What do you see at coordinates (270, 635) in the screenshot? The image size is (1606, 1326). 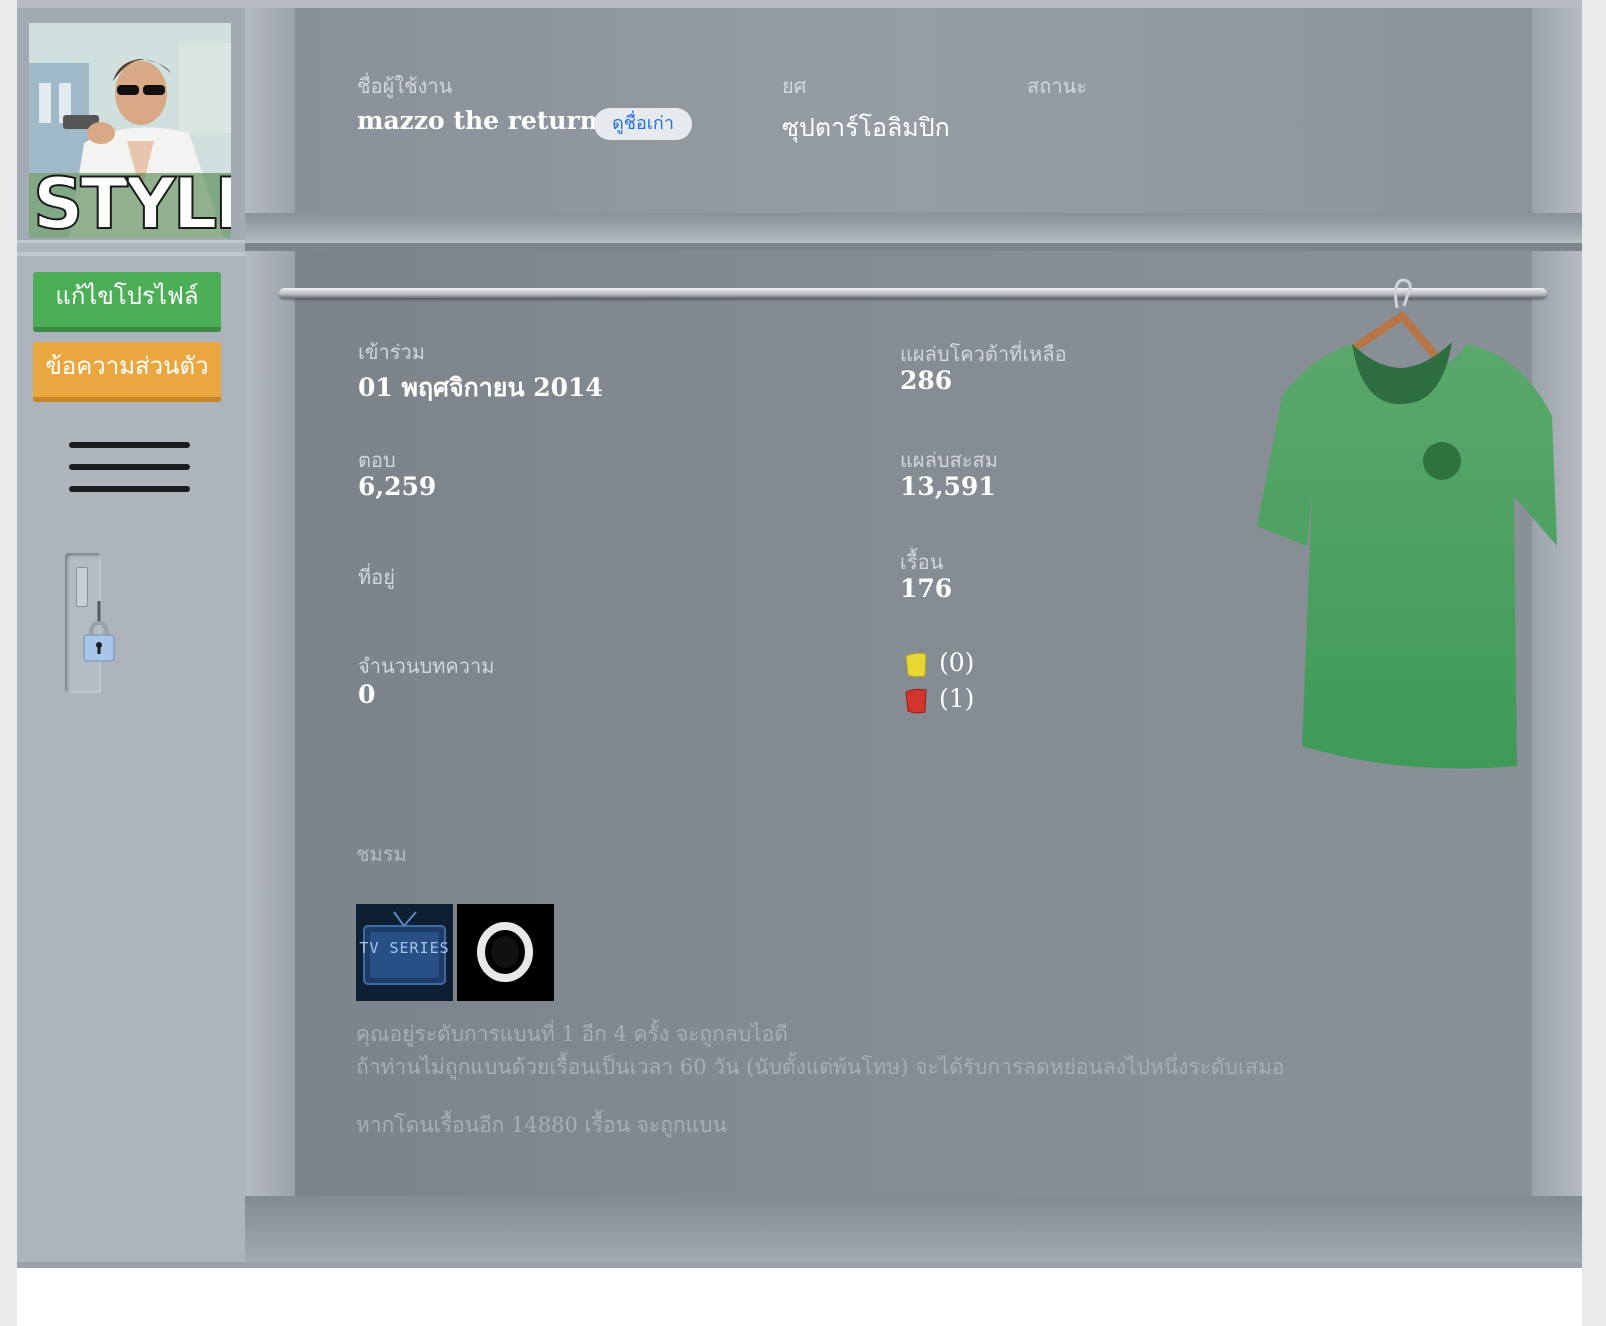 I see `locker-wall-left` at bounding box center [270, 635].